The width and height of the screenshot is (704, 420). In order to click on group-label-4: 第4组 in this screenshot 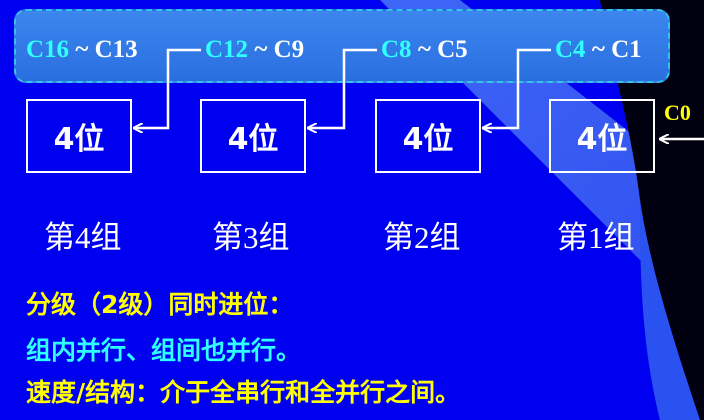, I will do `click(83, 237)`.